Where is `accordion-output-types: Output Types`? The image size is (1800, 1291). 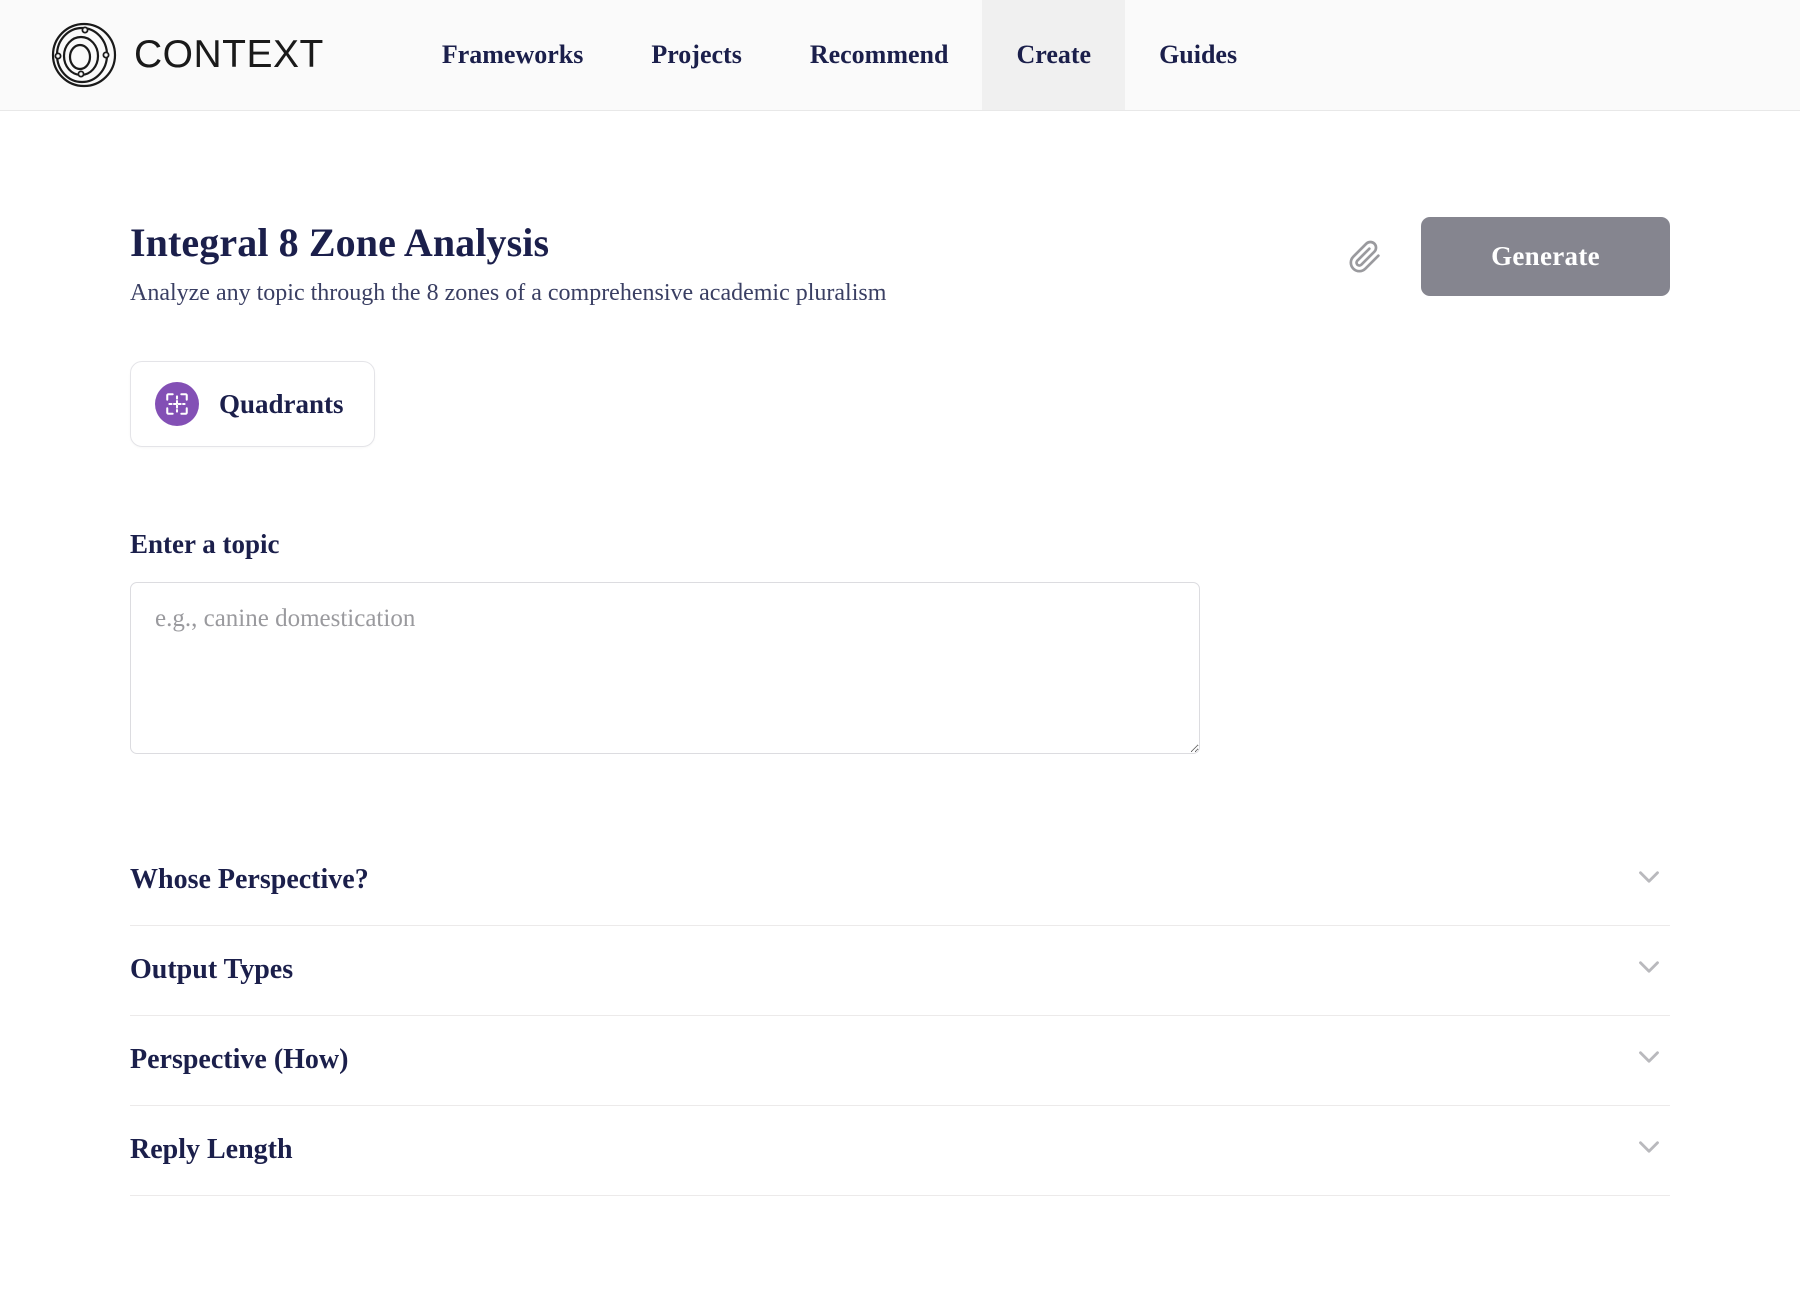
accordion-output-types: Output Types is located at coordinates (900, 971).